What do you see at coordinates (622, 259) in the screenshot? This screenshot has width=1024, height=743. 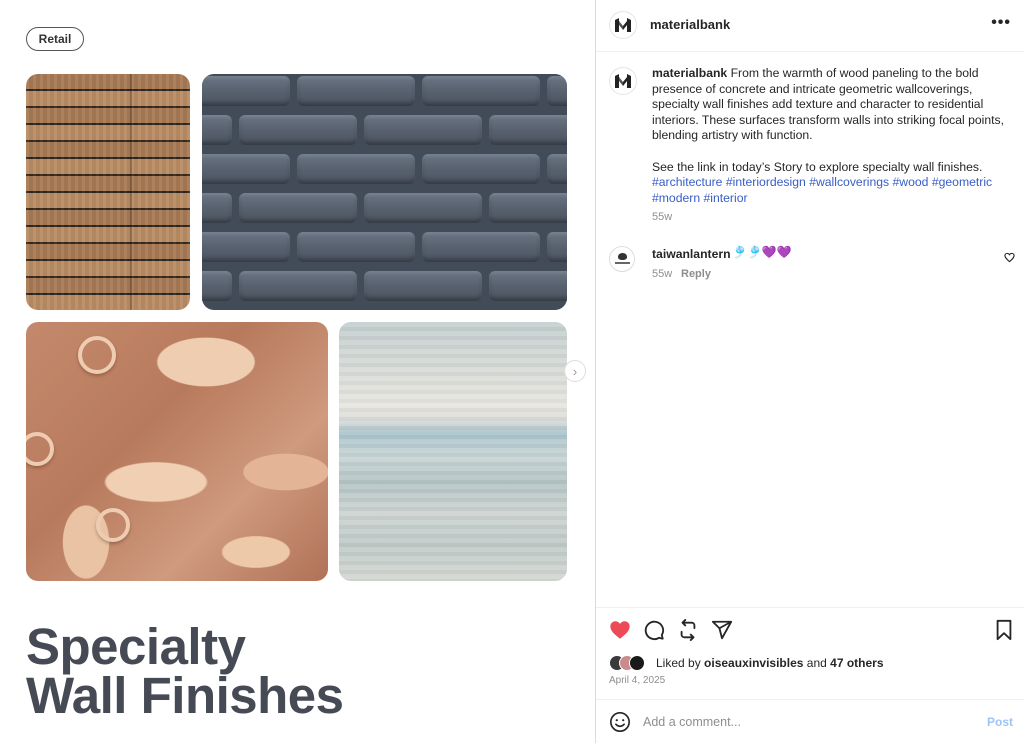 I see `commenter-avatar` at bounding box center [622, 259].